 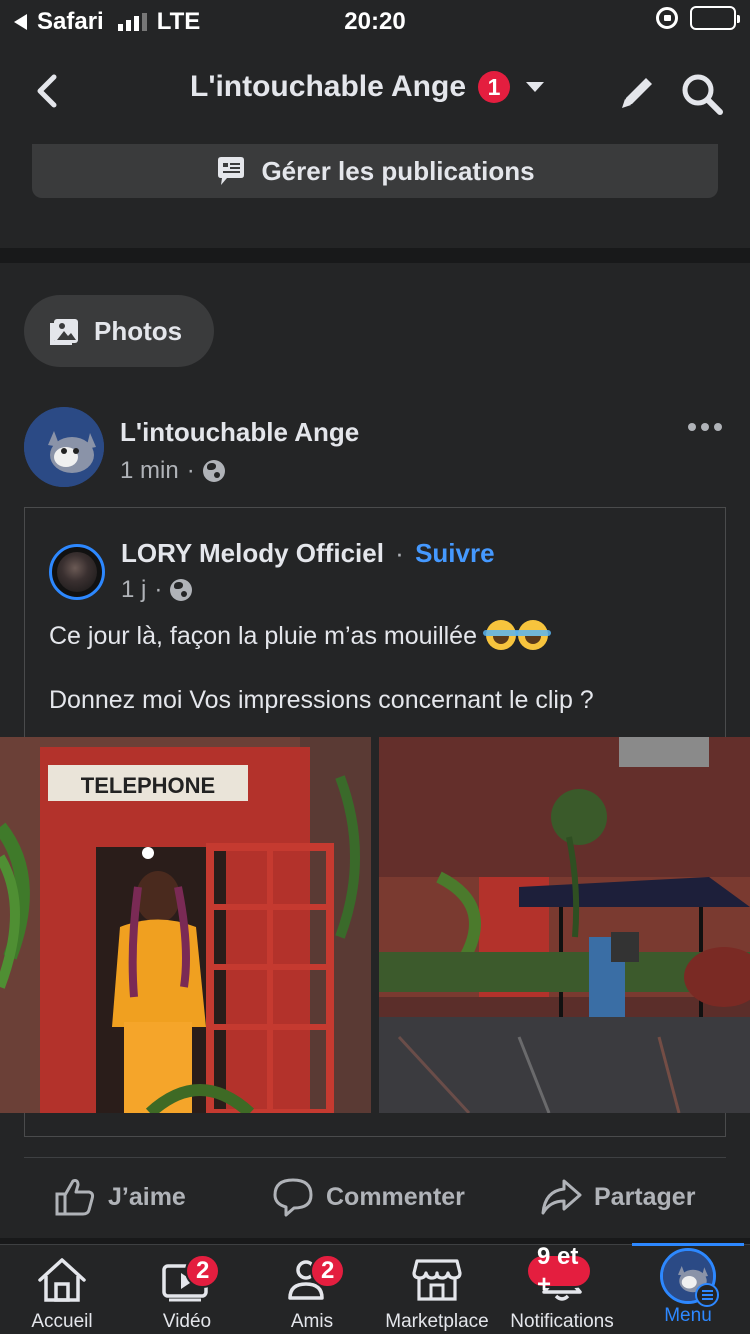 What do you see at coordinates (437, 1280) in the screenshot?
I see `marketplace-icon` at bounding box center [437, 1280].